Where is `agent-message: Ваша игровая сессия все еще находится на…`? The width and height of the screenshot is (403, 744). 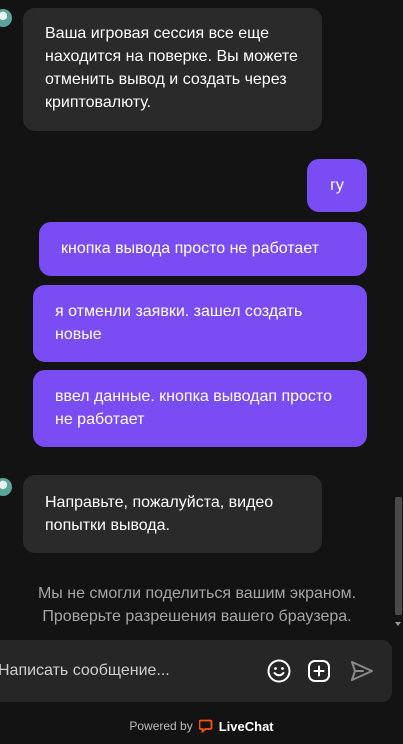
agent-message: Ваша игровая сессия все еще находится на… is located at coordinates (172, 69).